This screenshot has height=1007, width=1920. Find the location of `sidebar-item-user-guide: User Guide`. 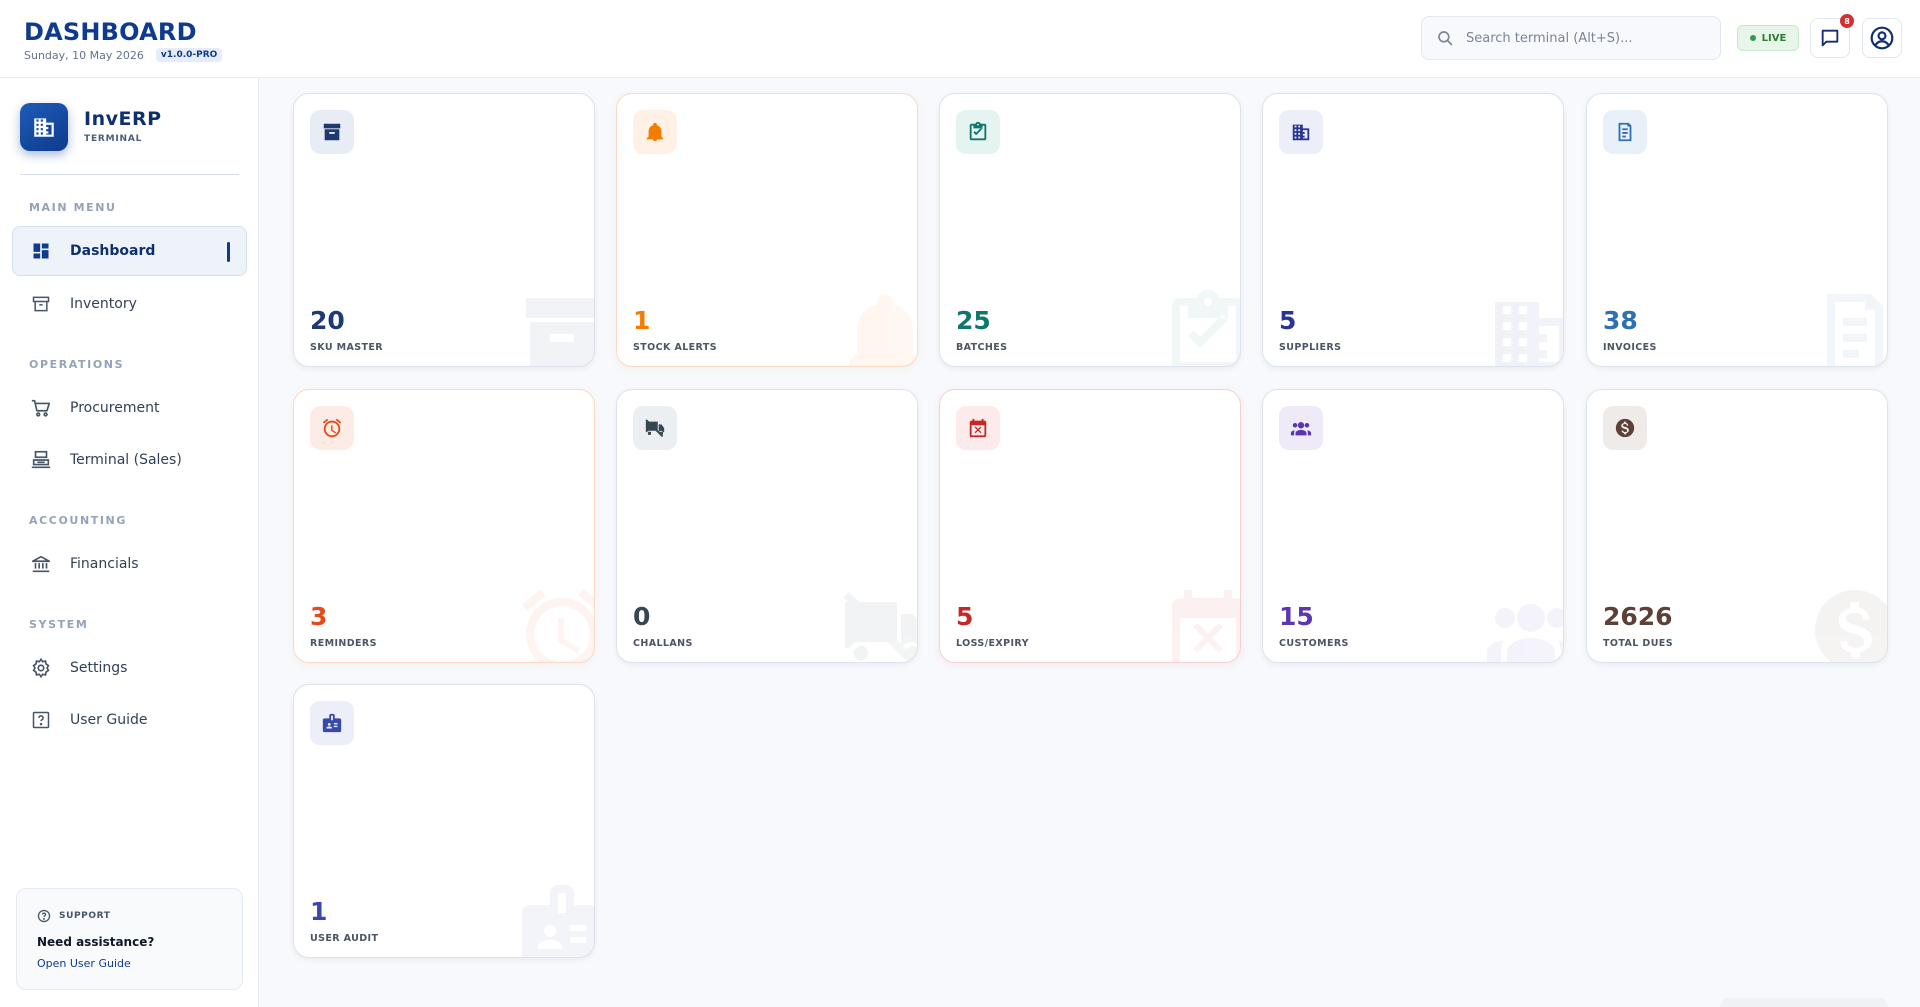

sidebar-item-user-guide: User Guide is located at coordinates (129, 720).